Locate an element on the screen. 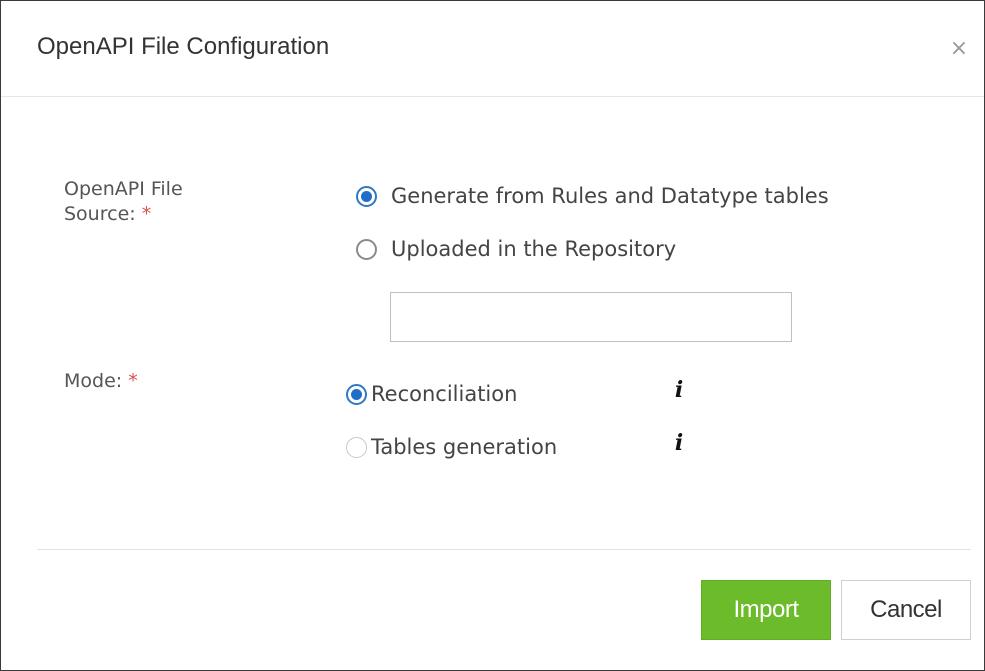 Image resolution: width=985 pixels, height=671 pixels. source-option-uploaded-label: Uploaded in the Repository is located at coordinates (534, 249).